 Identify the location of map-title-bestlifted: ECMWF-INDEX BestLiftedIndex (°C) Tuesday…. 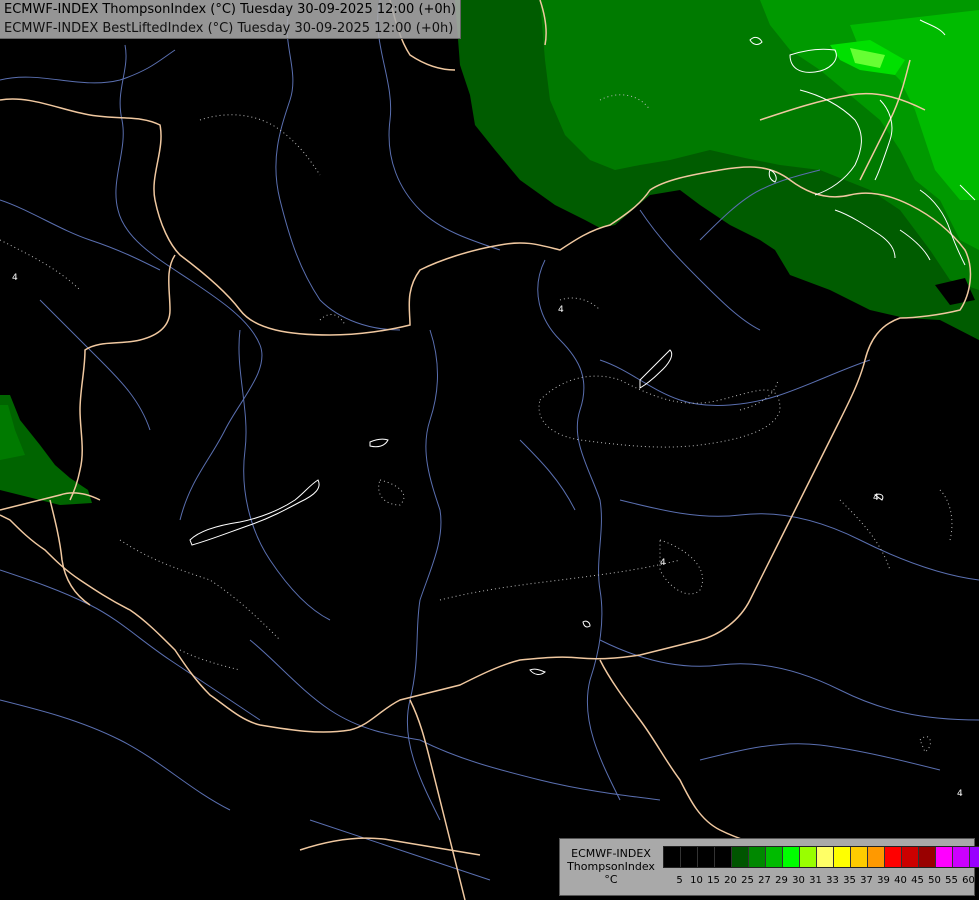
(229, 28).